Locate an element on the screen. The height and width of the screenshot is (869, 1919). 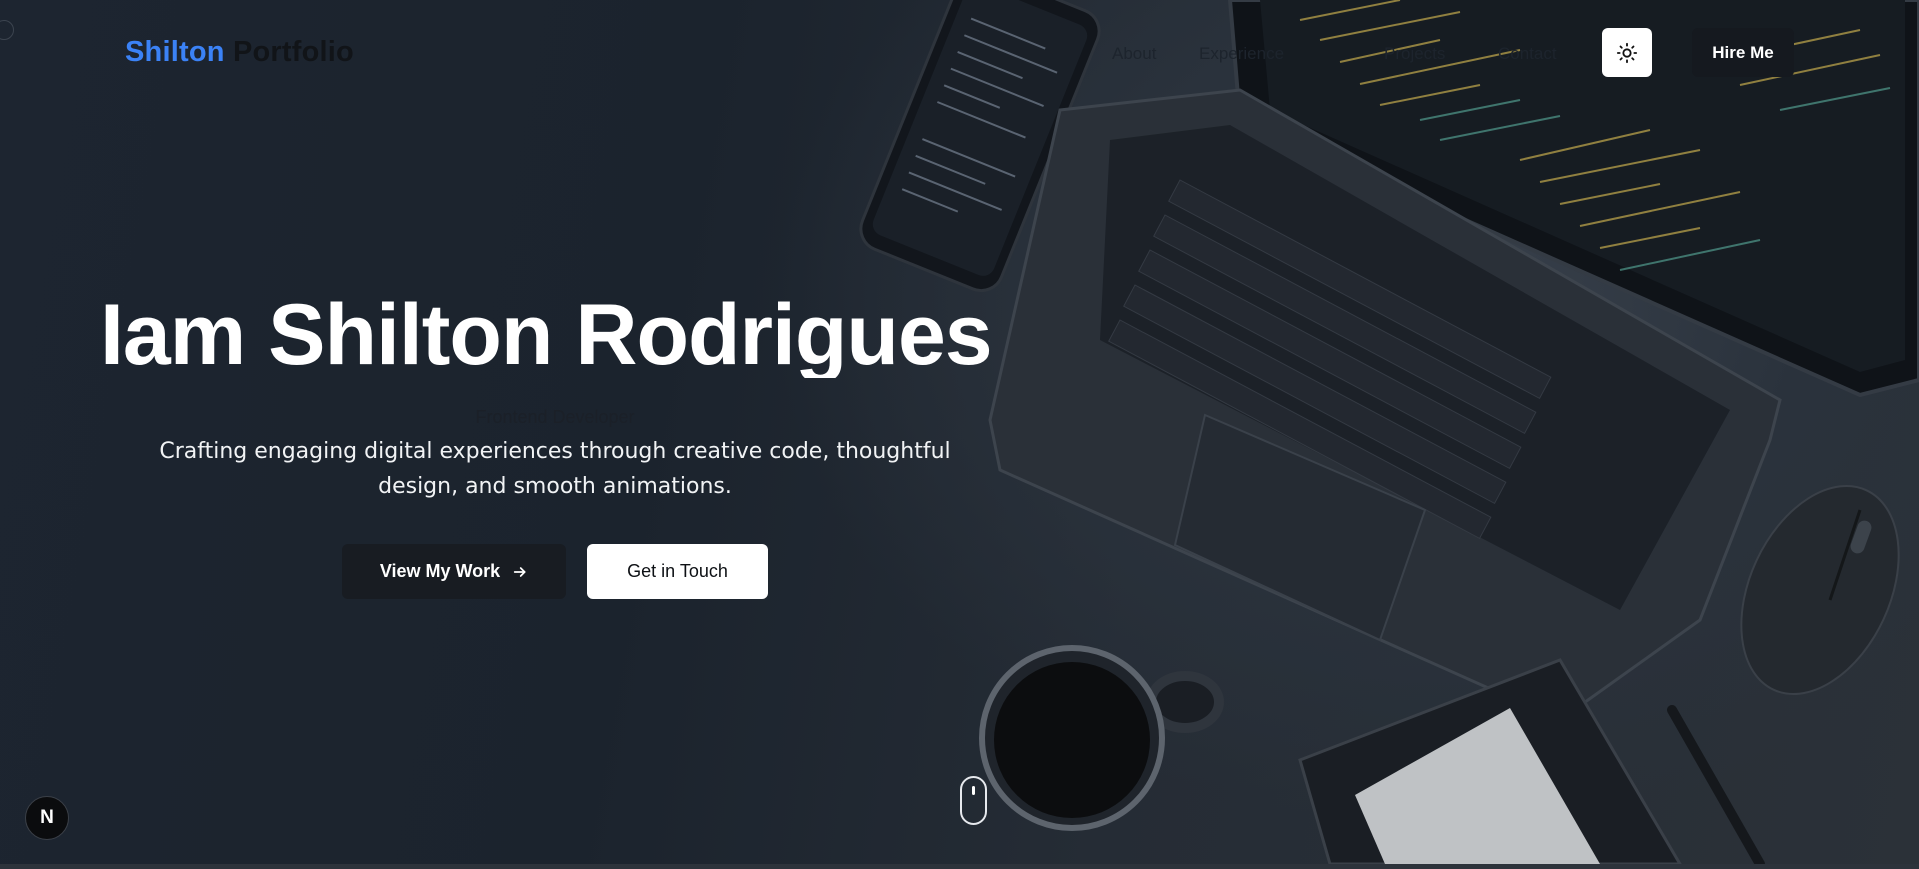
tablet-image is located at coordinates (1490, 761).